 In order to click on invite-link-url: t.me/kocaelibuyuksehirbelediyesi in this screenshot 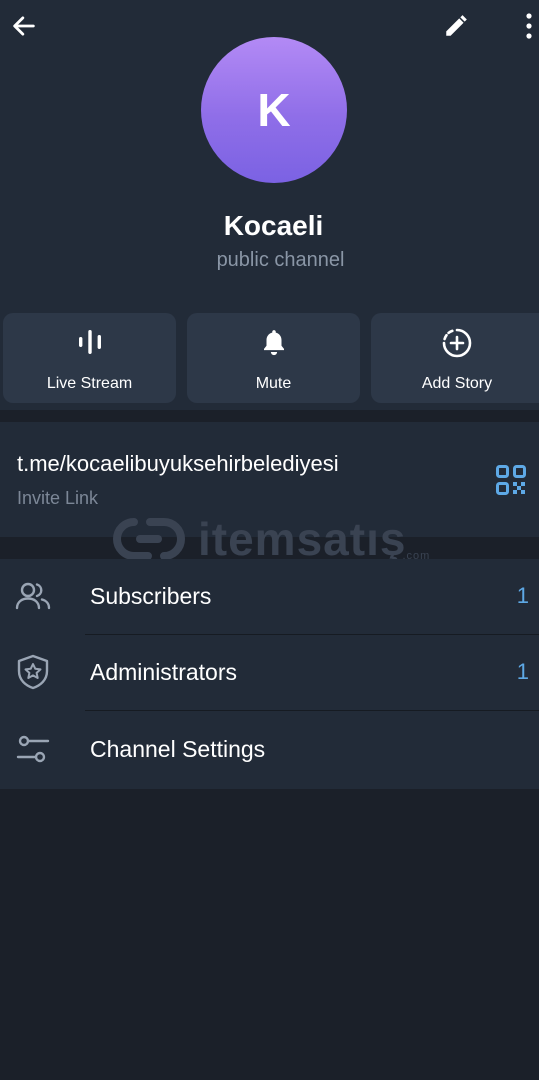, I will do `click(178, 464)`.